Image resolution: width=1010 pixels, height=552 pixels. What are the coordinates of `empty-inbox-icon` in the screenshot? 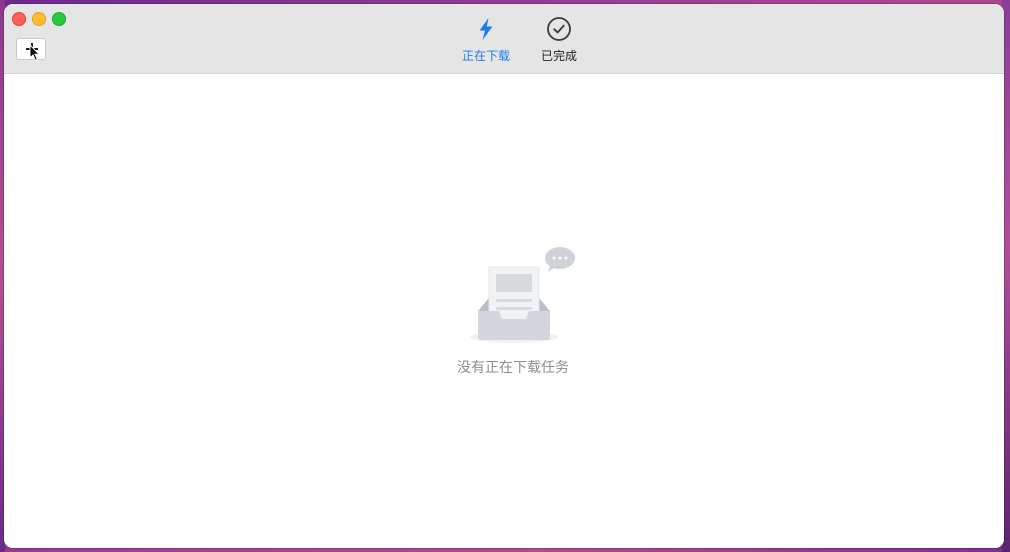 It's located at (522, 295).